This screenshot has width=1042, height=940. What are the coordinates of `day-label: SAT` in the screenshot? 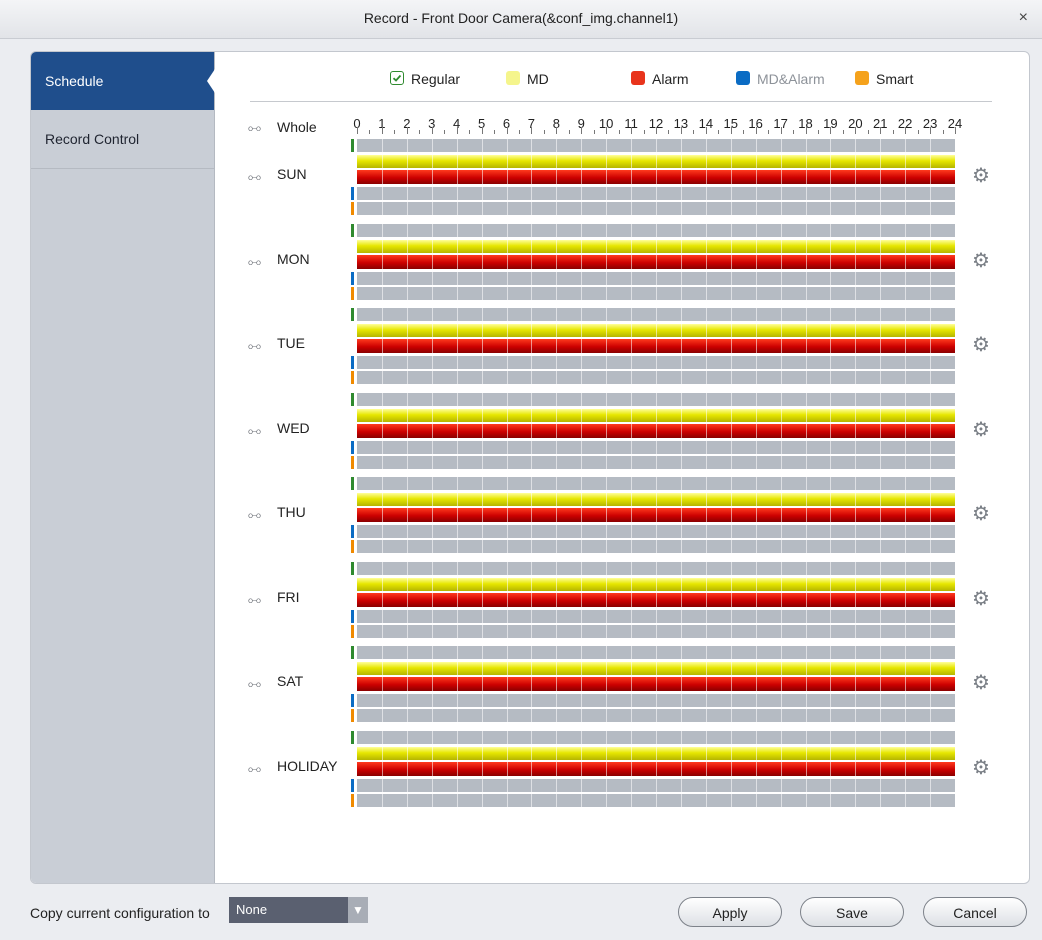 It's located at (290, 681).